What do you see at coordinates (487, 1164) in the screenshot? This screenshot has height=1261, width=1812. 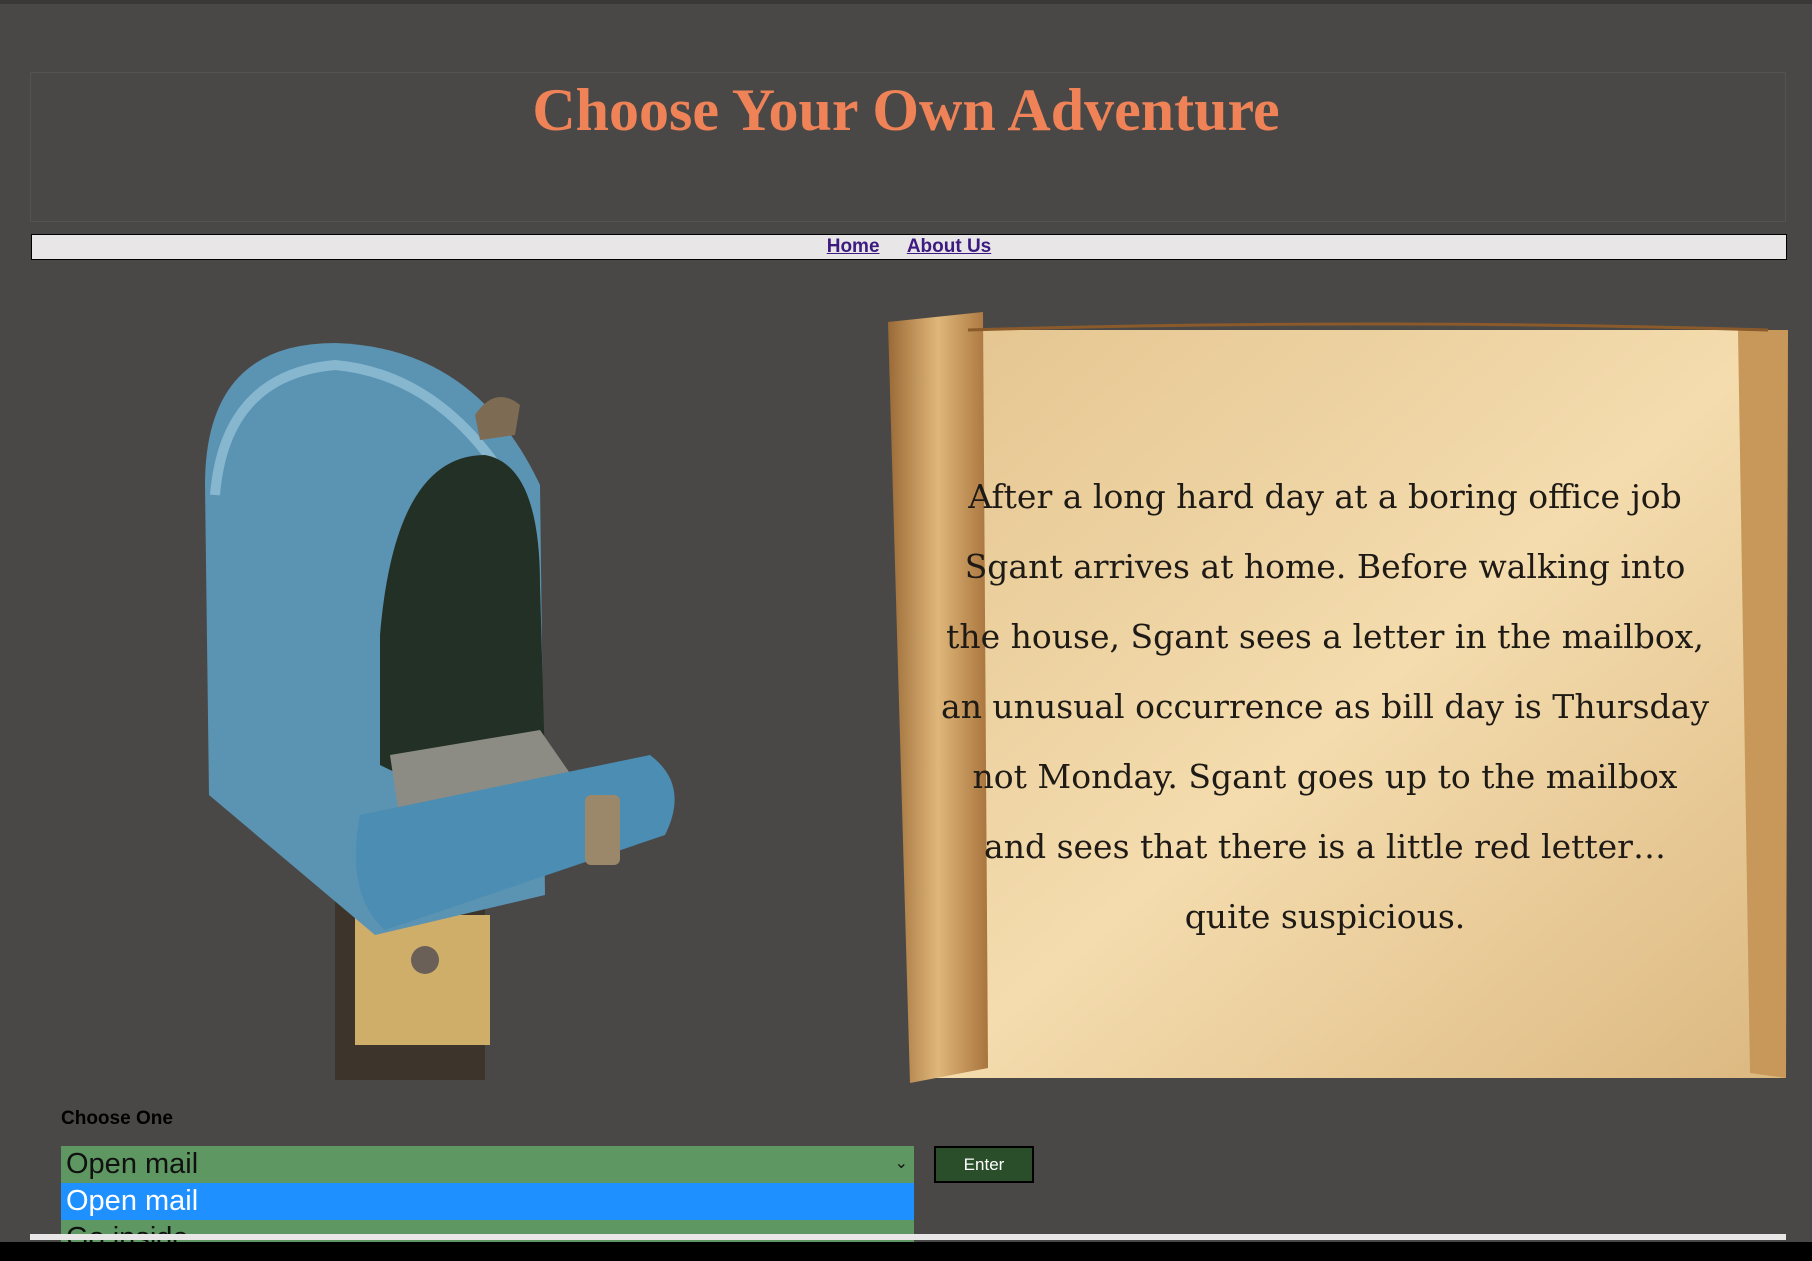 I see `choice-select: Open mail ⌄` at bounding box center [487, 1164].